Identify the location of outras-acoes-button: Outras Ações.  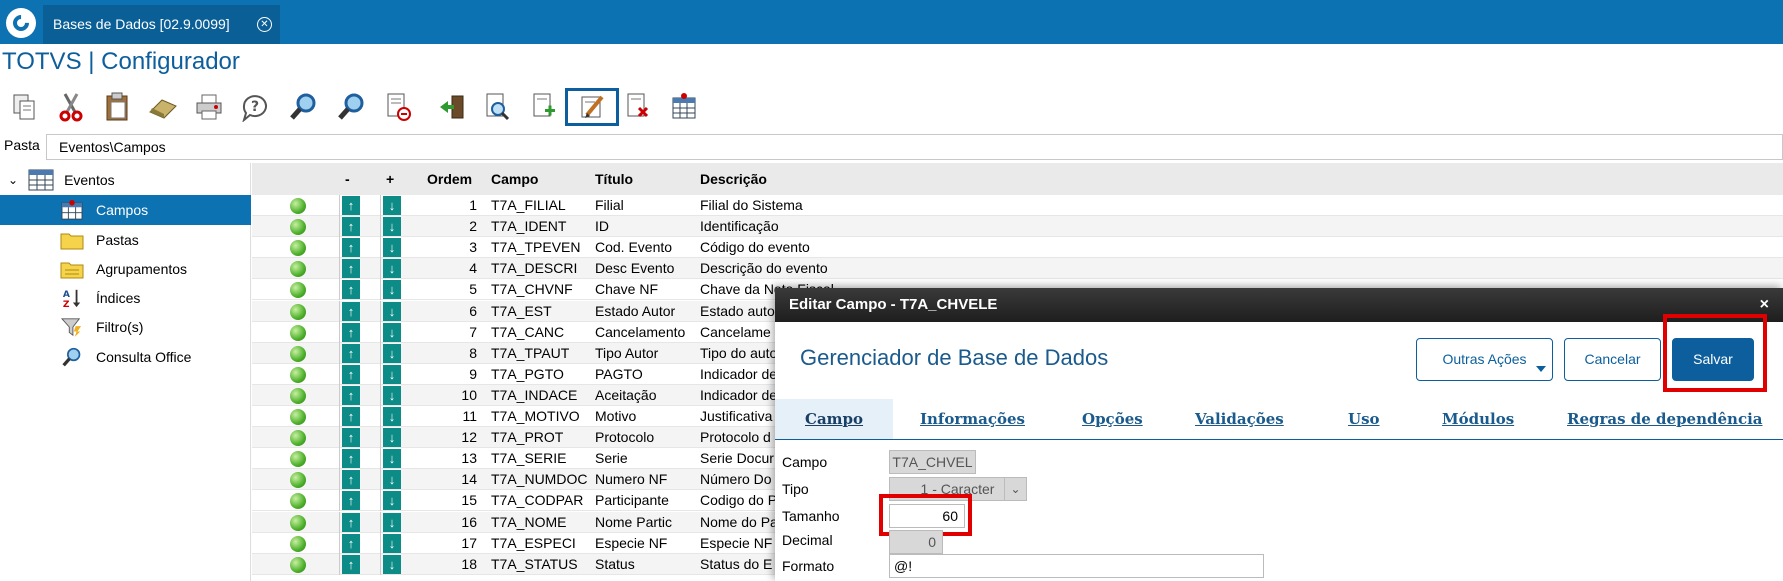
(1484, 359).